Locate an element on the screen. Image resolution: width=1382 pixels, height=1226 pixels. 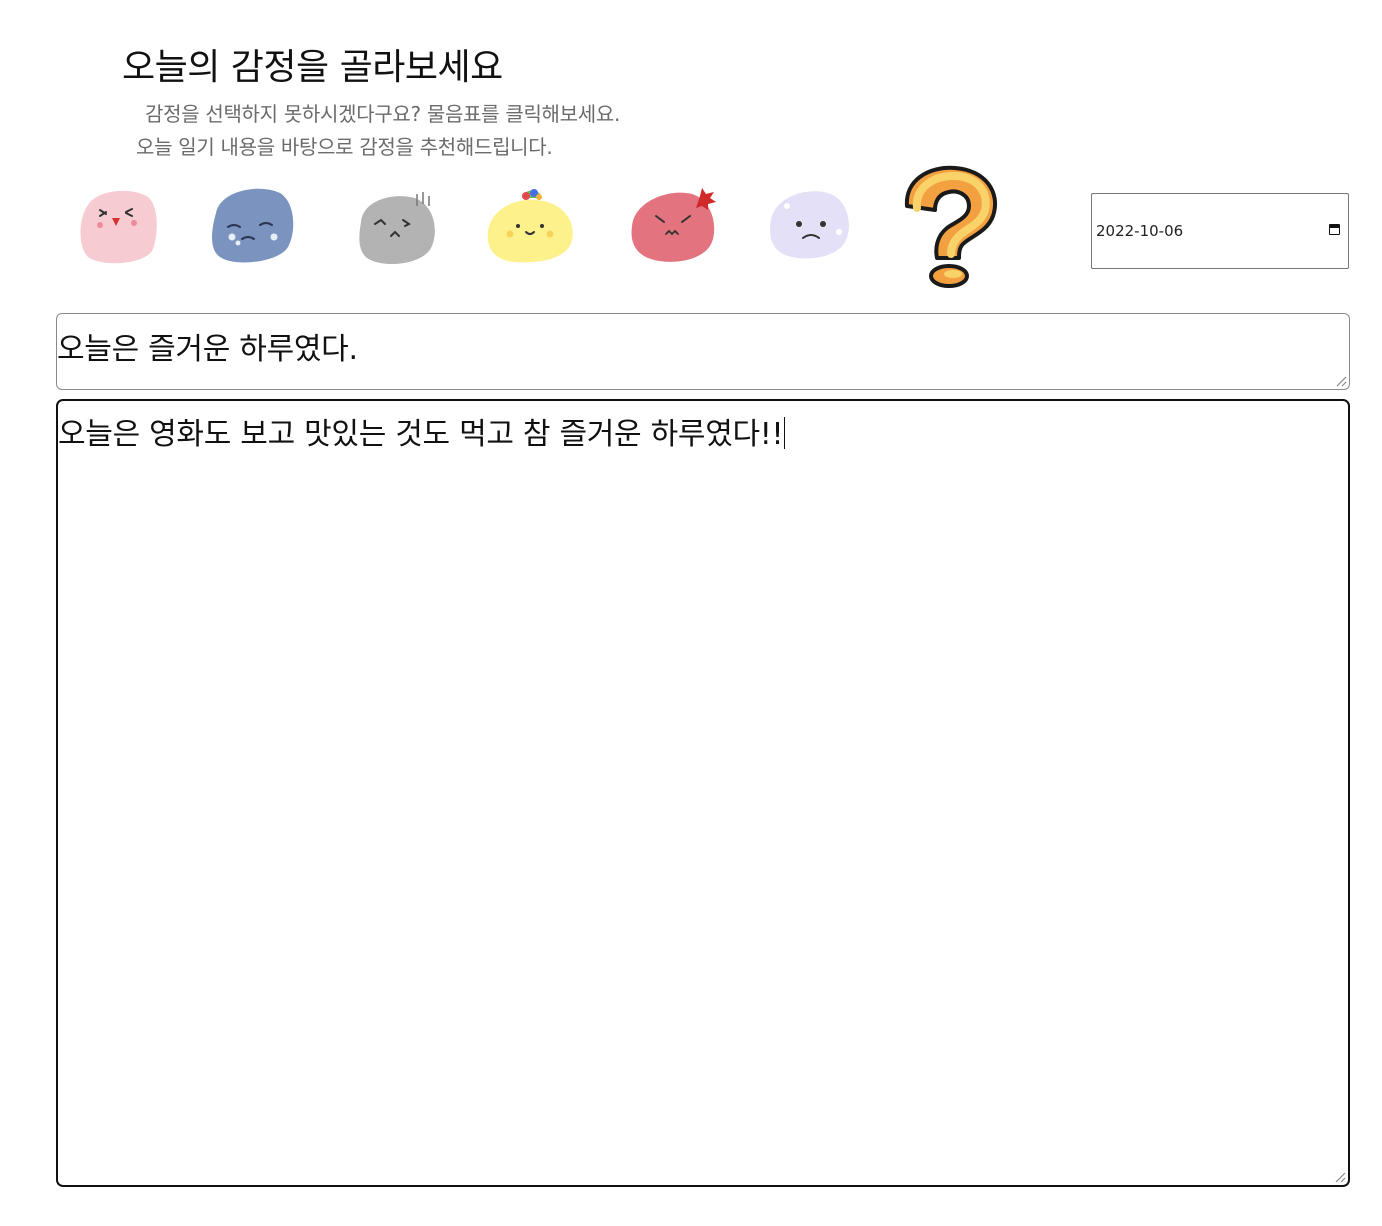
emotion-cheerful-button is located at coordinates (531, 226).